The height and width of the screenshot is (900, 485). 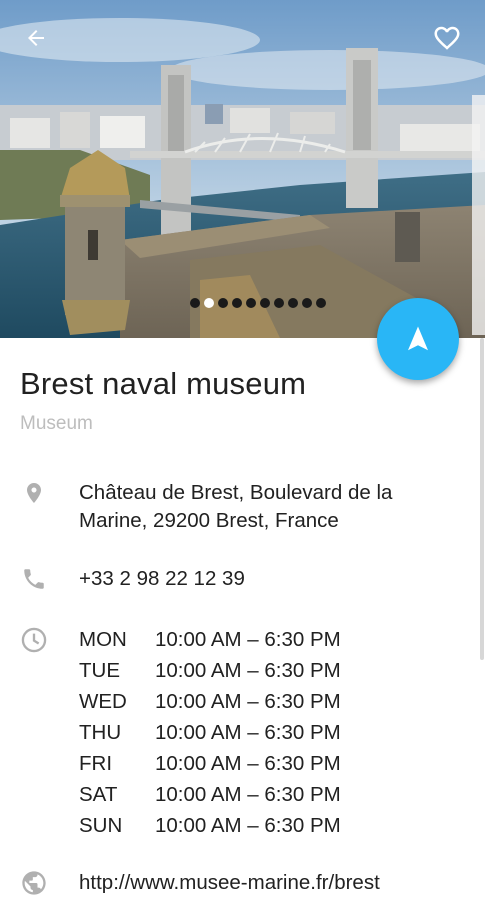 I want to click on address-line-1: Château de Brest, Boulevard de la, so click(x=236, y=492).